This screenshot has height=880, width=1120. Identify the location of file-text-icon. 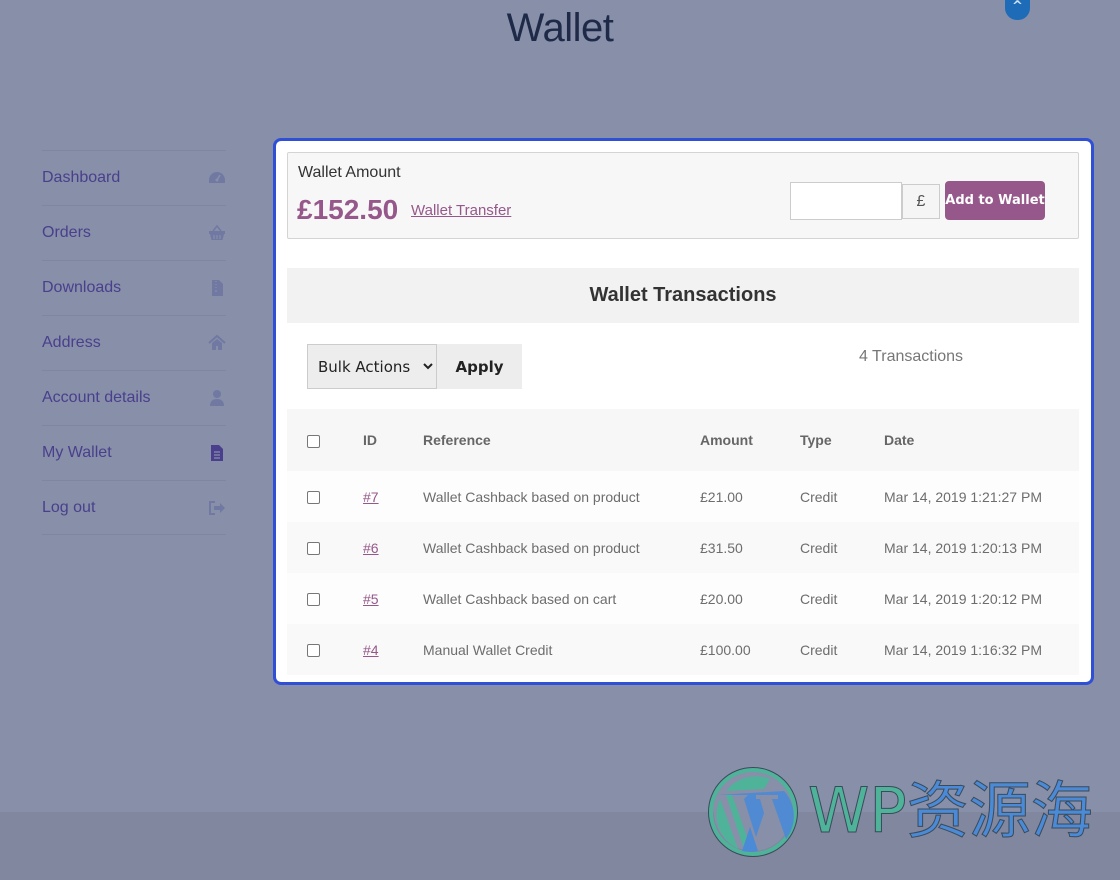
(217, 453).